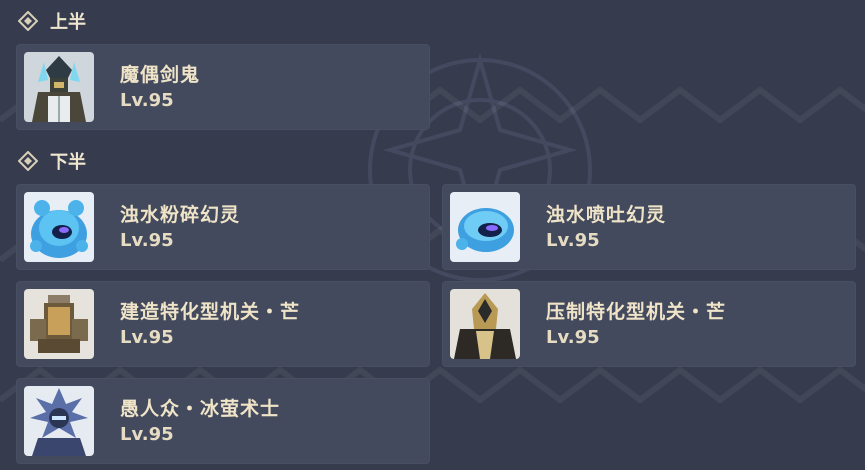 The image size is (865, 470). Describe the element at coordinates (180, 215) in the screenshot. I see `enemy-name: 浊水粉碎幻灵` at that location.